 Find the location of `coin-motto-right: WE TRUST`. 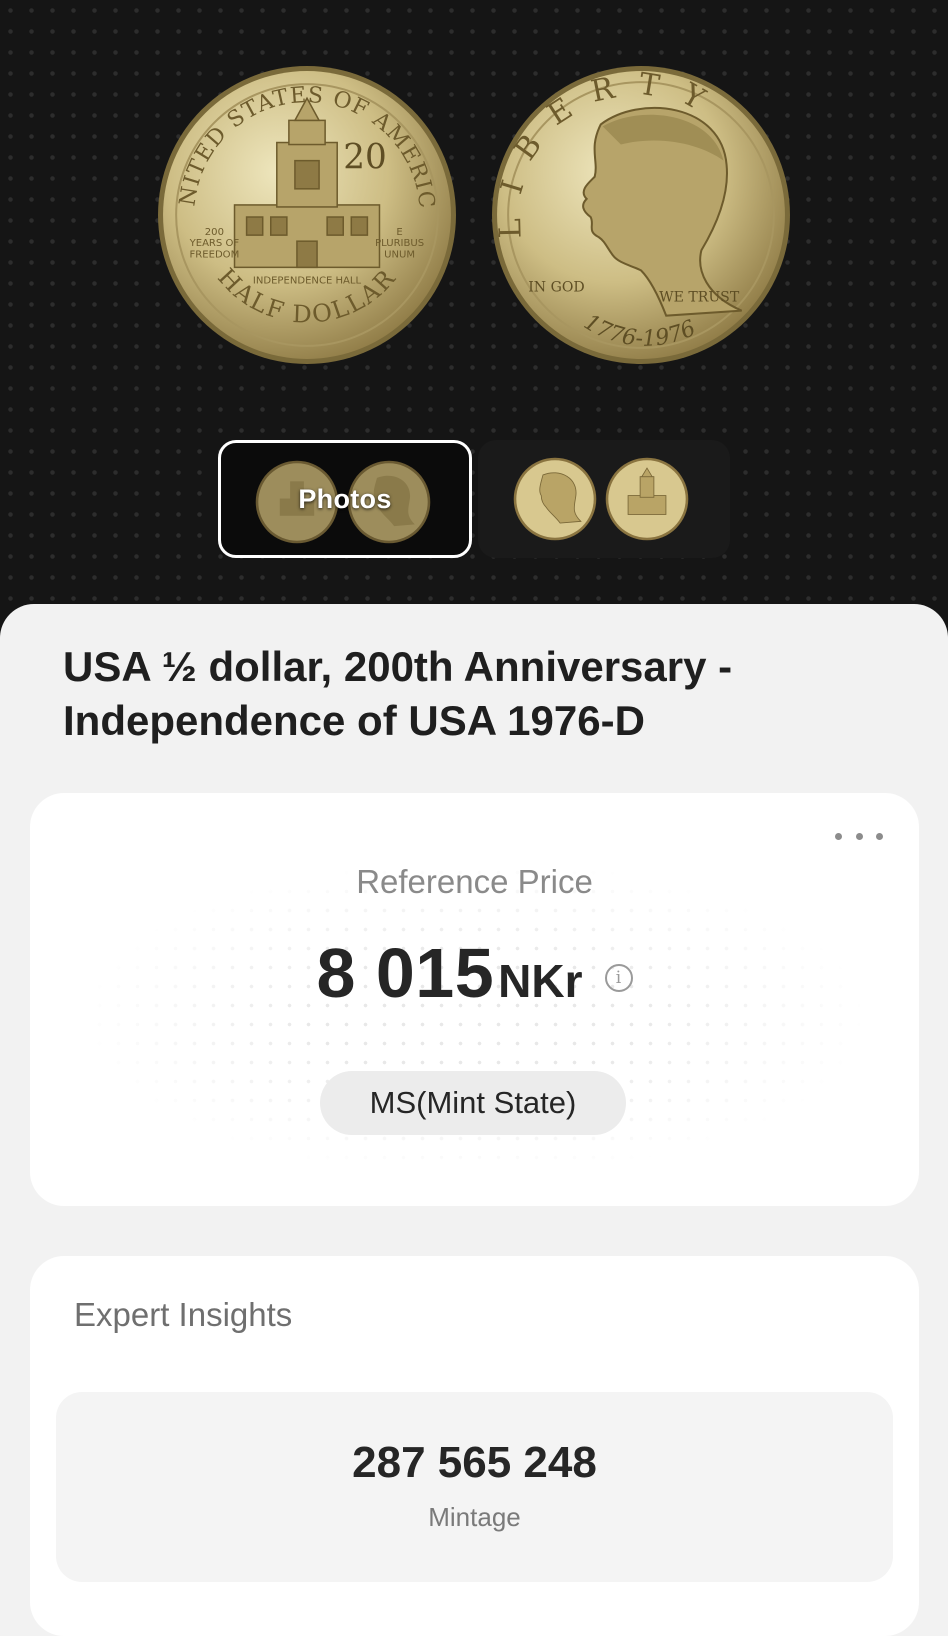

coin-motto-right: WE TRUST is located at coordinates (699, 298).